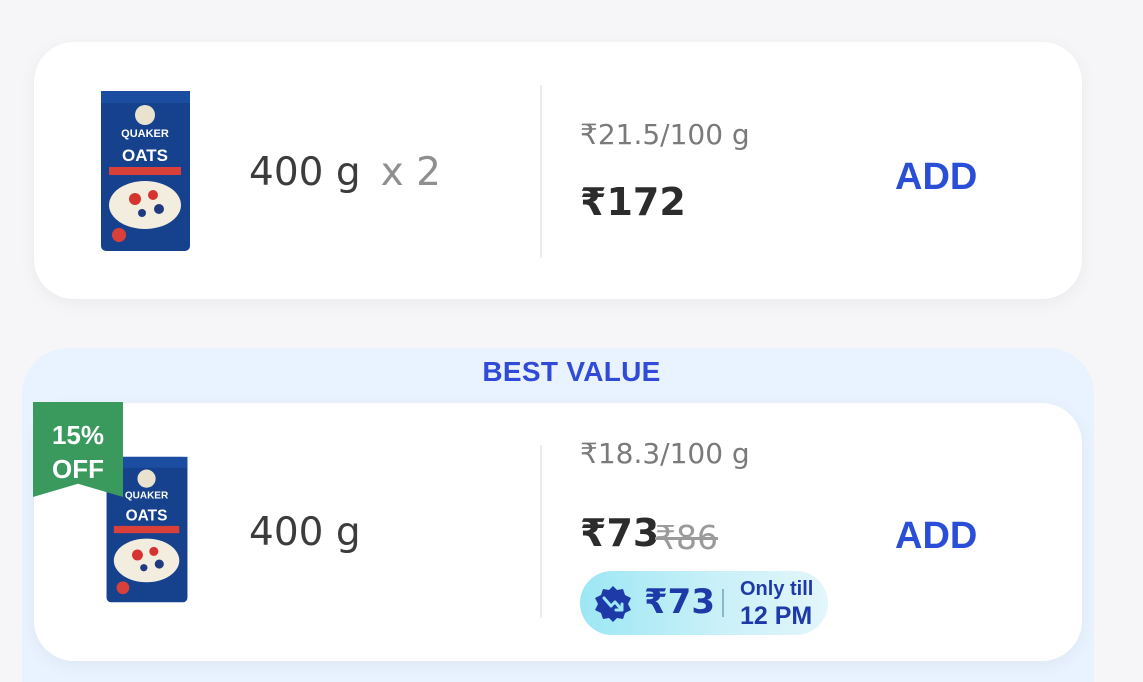  Describe the element at coordinates (145, 171) in the screenshot. I see `quaker-oats-pack-image: QUAKER OATS` at that location.